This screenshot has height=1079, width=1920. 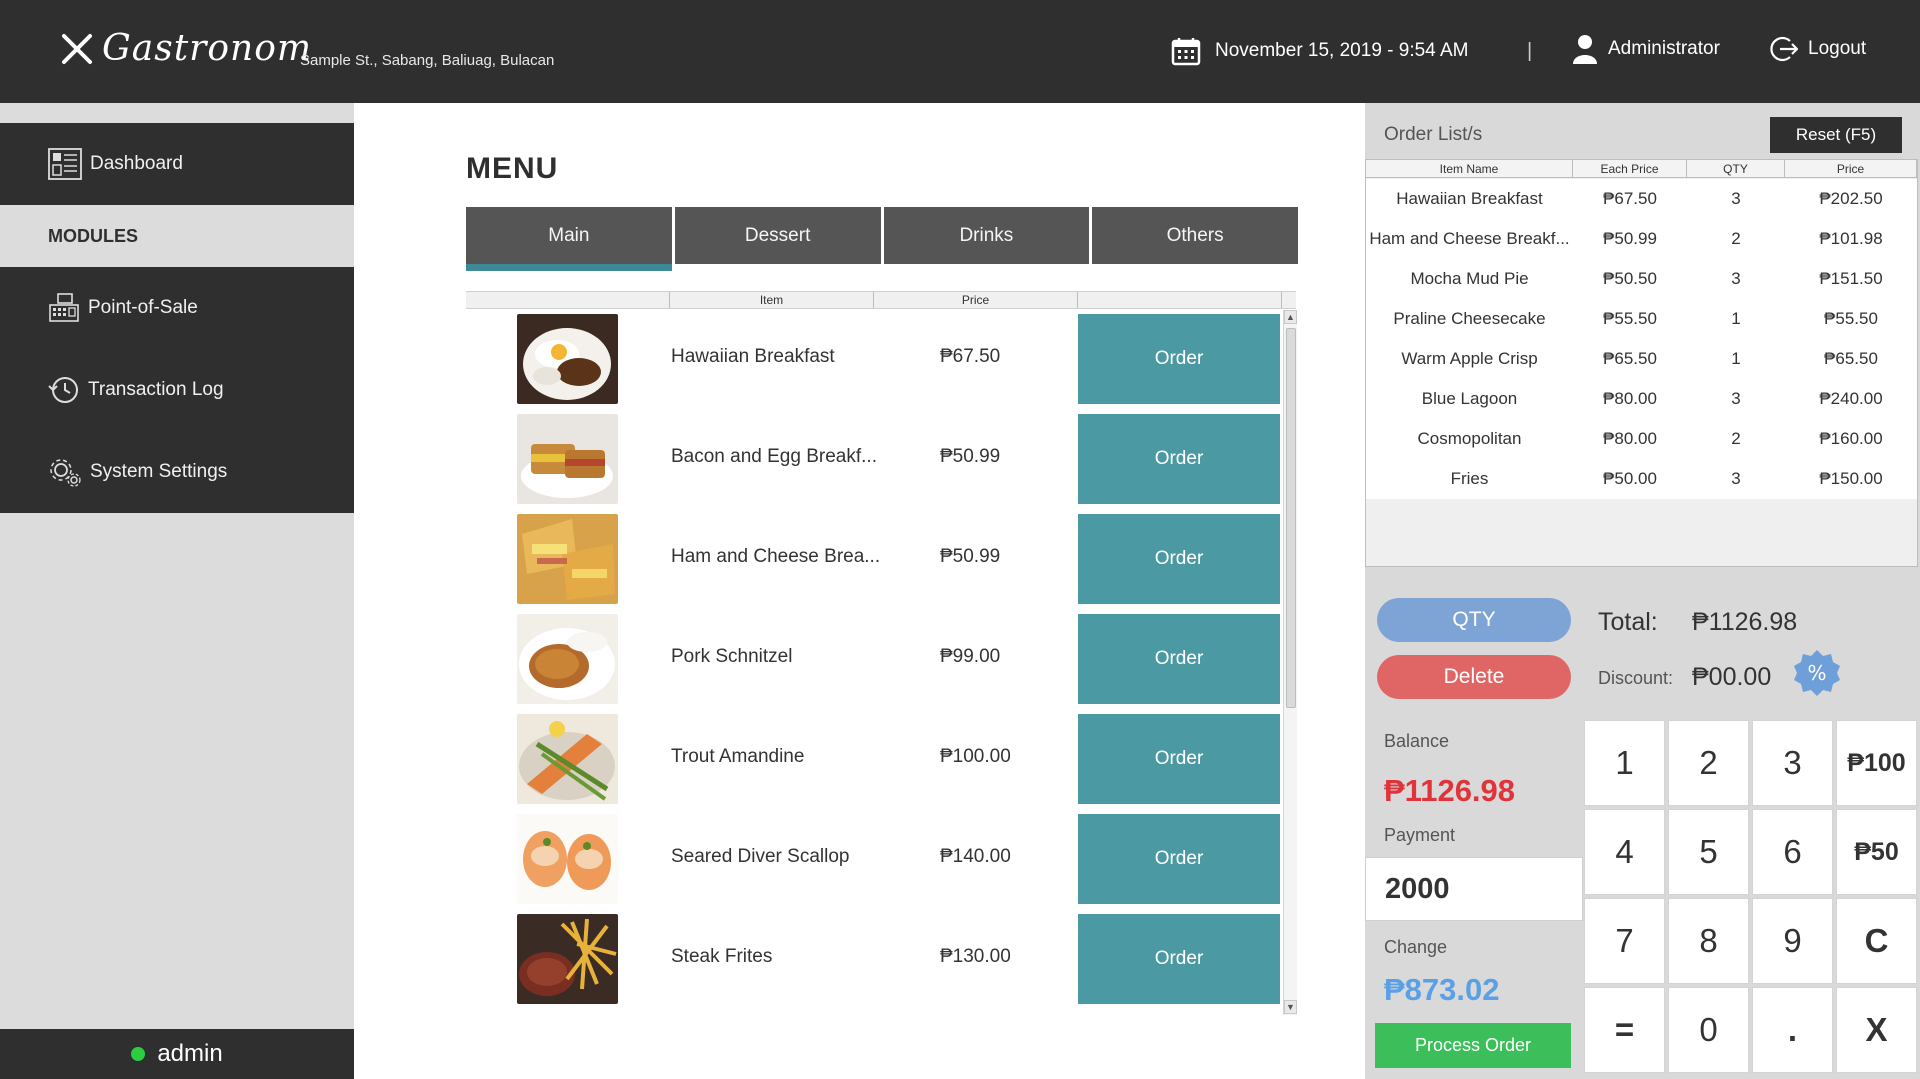 I want to click on table-row: Praline Cheesecake ₱55.50 1 ₱55.50, so click(x=1641, y=319).